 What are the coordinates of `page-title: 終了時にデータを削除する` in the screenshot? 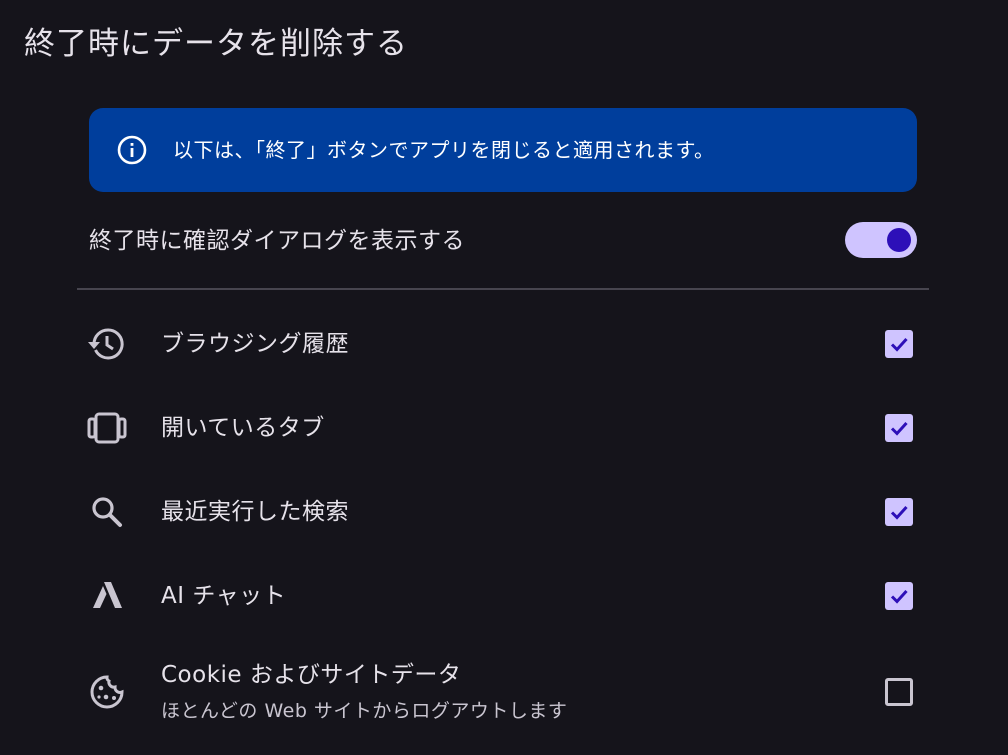 It's located at (216, 44).